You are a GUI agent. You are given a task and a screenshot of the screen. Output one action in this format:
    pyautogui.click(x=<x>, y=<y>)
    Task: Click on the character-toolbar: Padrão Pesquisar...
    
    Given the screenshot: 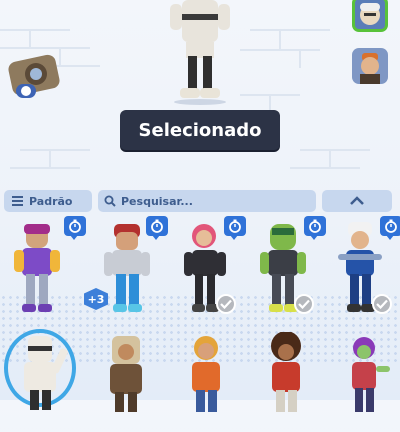 What is the action you would take?
    pyautogui.click(x=200, y=202)
    